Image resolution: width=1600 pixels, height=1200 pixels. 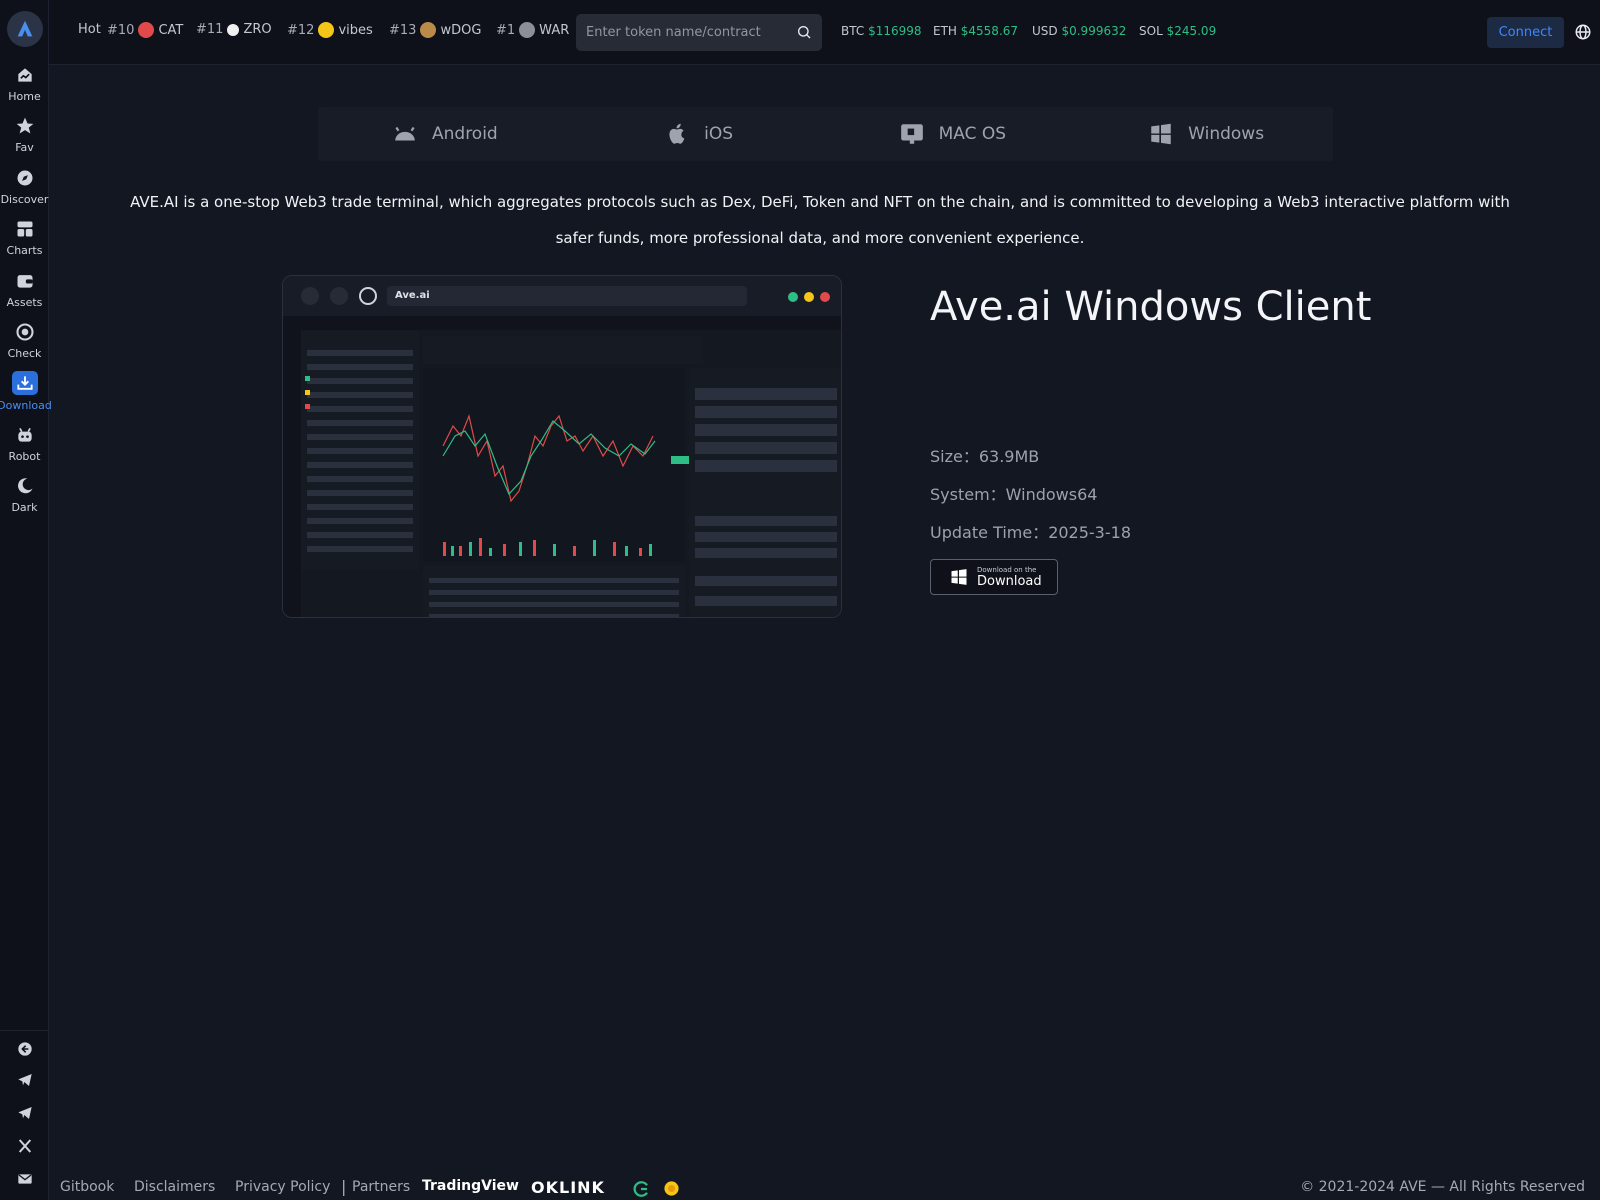 I want to click on footer-link-disclaimers: Disclaimers, so click(x=174, y=1187).